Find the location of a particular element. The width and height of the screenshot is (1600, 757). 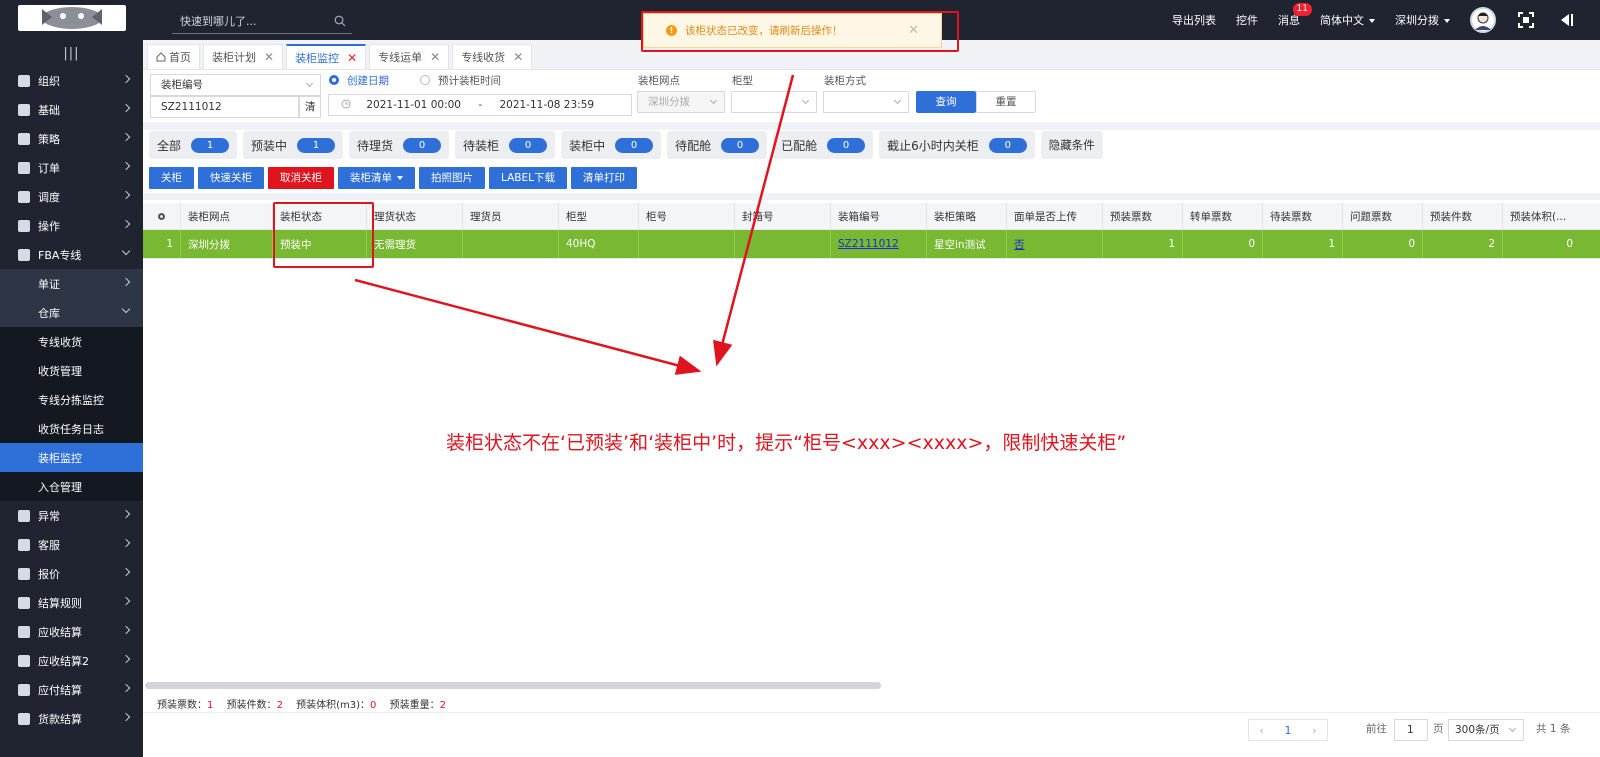

hide-conditions-button: 隐藏条件 is located at coordinates (1071, 145).